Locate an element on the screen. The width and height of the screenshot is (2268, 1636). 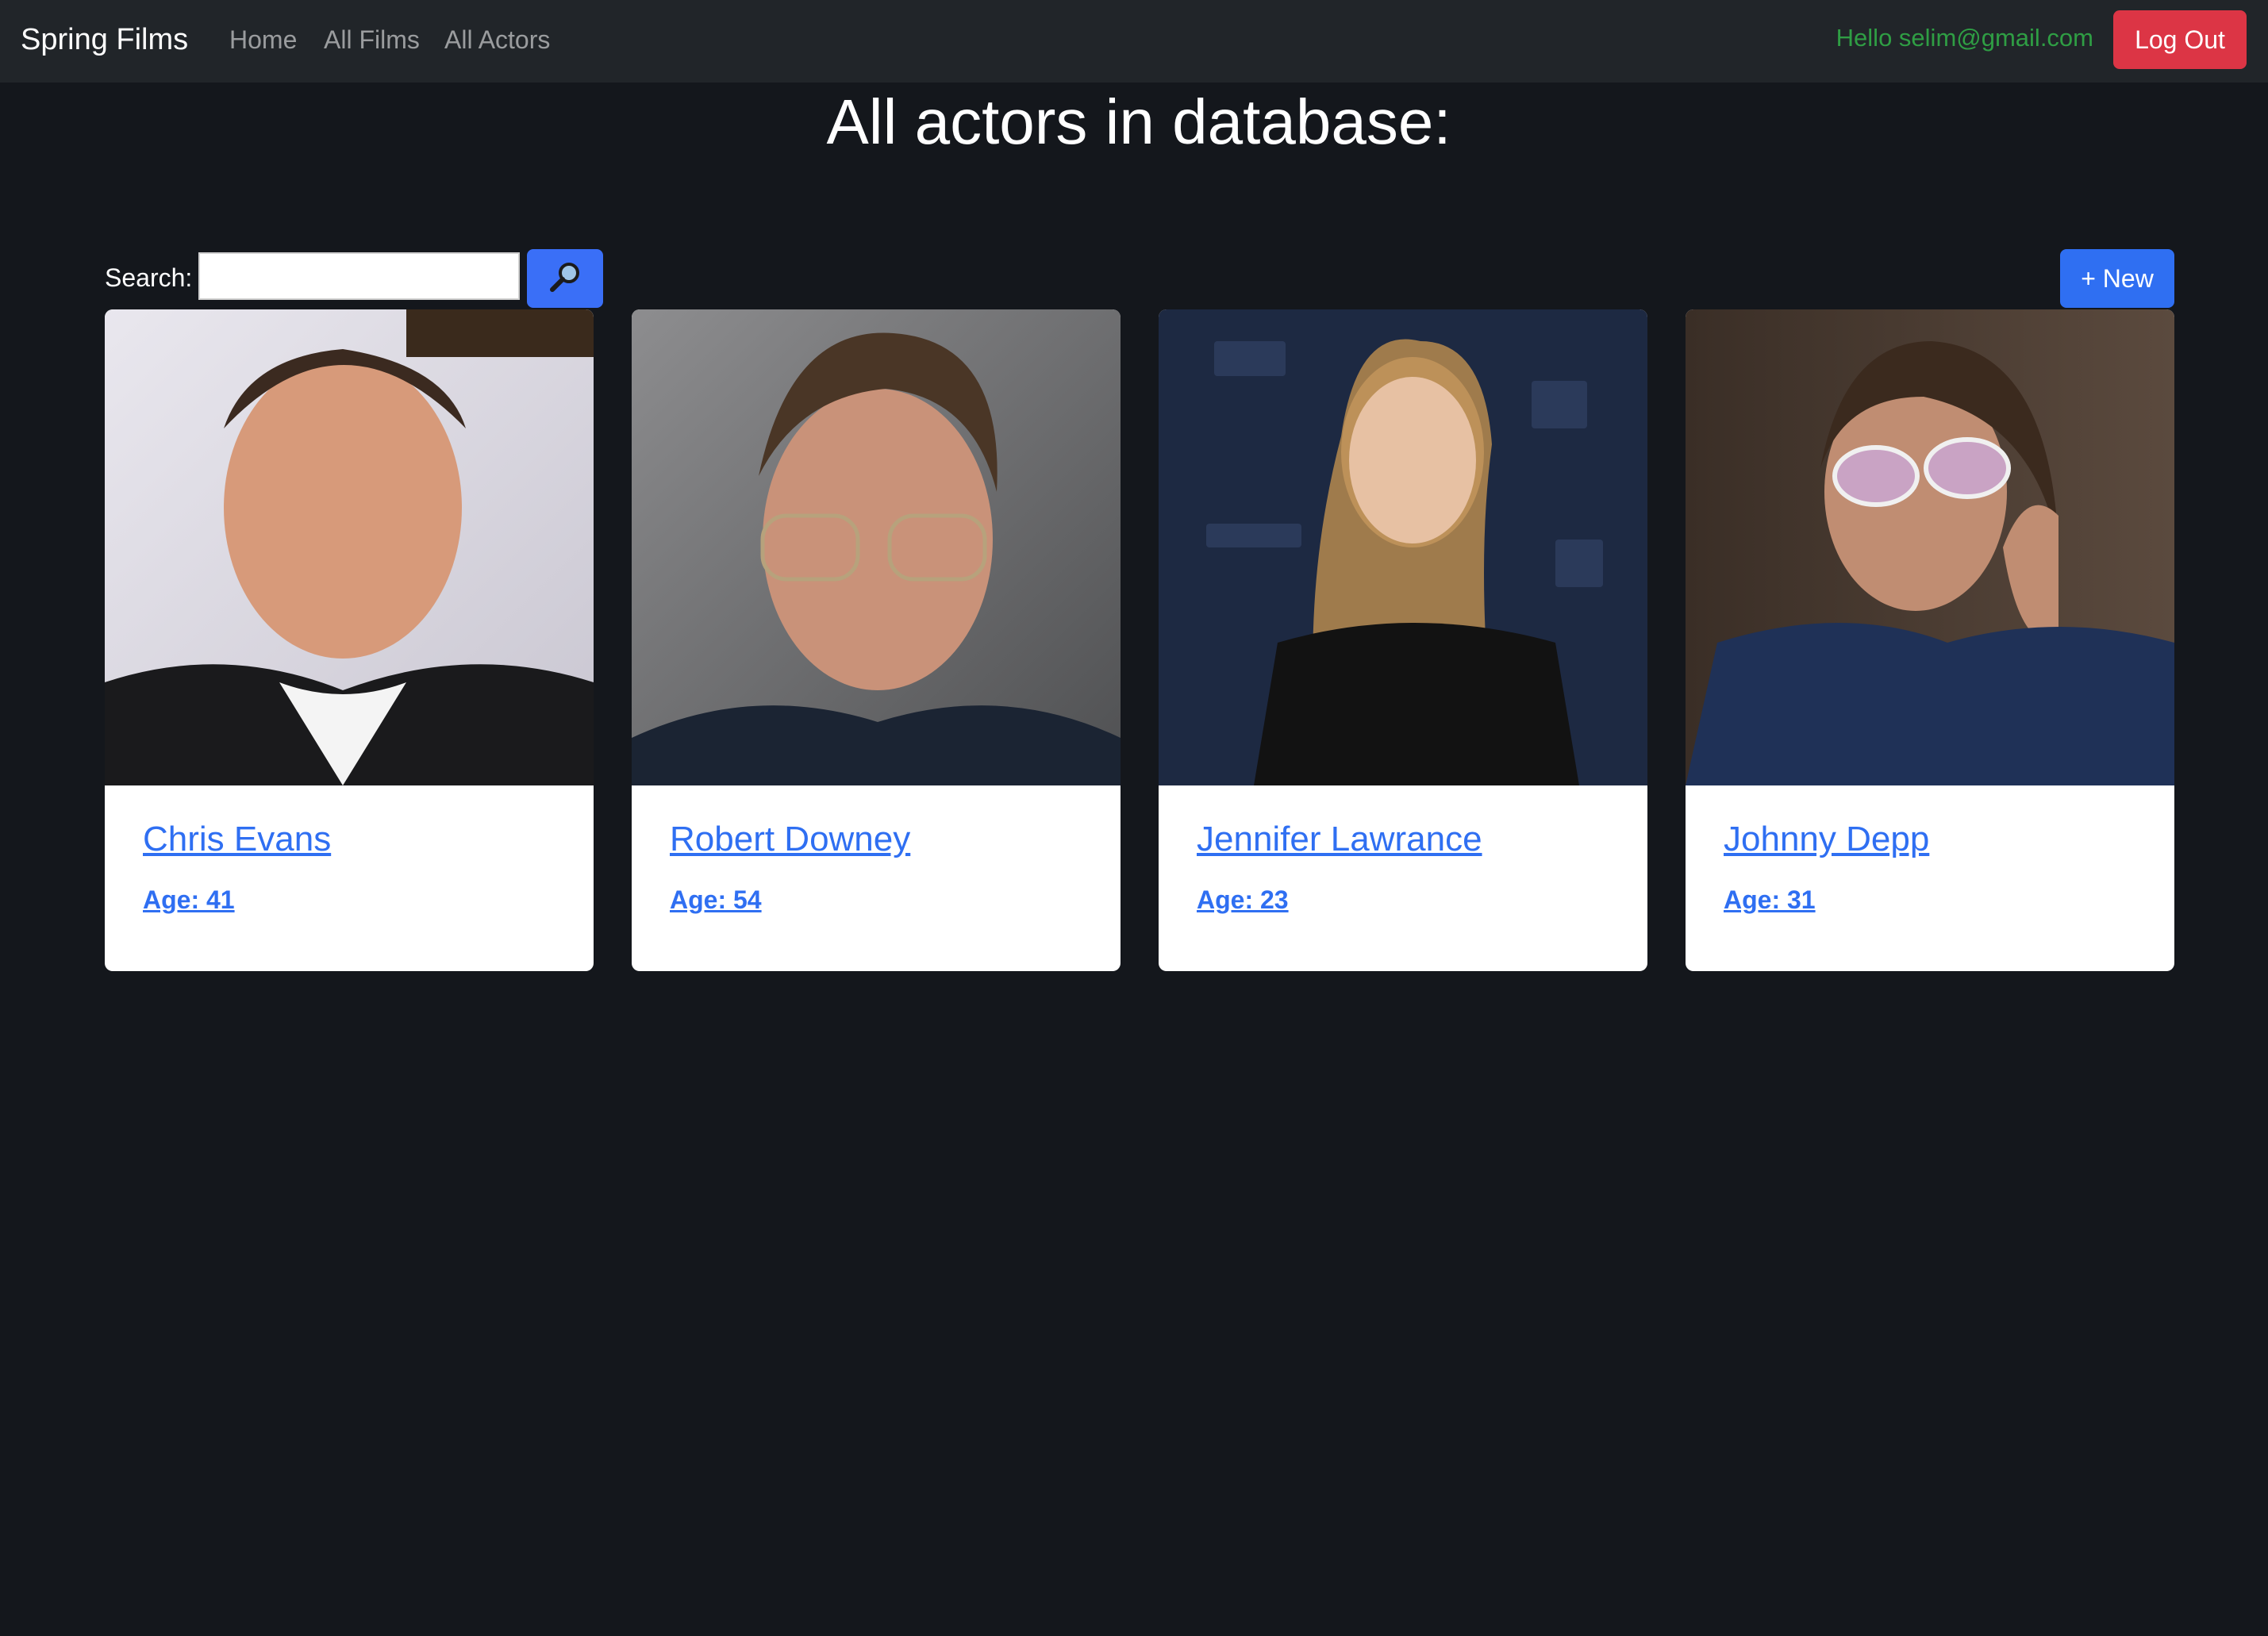
search-input is located at coordinates (359, 276).